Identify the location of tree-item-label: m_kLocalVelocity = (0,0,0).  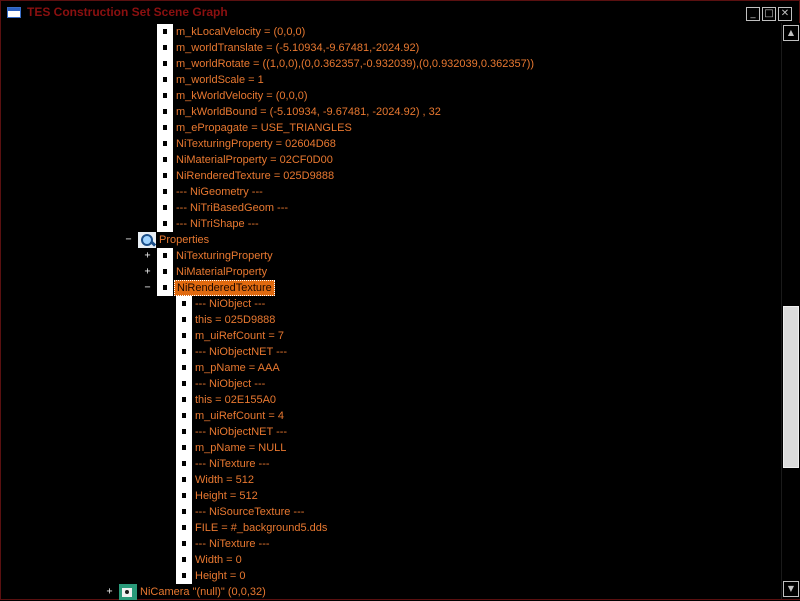
(241, 32).